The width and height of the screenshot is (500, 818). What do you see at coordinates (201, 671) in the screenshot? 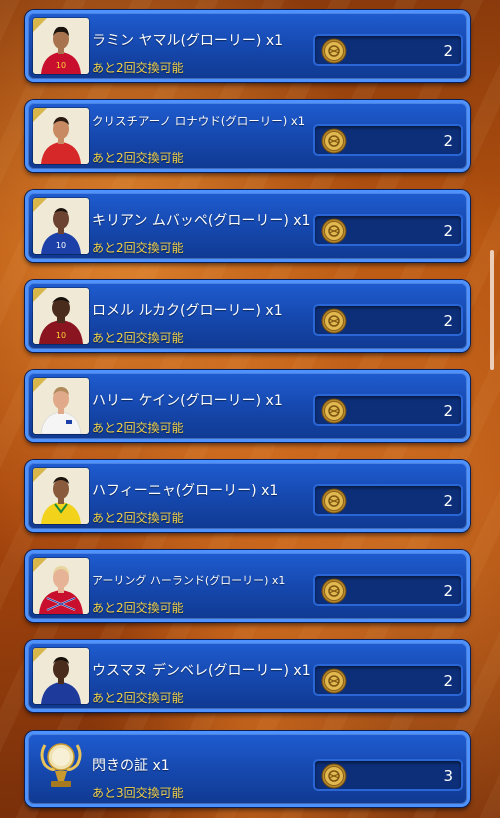
I see `item-name: ウスマヌ デンベレ(グローリー) x1` at bounding box center [201, 671].